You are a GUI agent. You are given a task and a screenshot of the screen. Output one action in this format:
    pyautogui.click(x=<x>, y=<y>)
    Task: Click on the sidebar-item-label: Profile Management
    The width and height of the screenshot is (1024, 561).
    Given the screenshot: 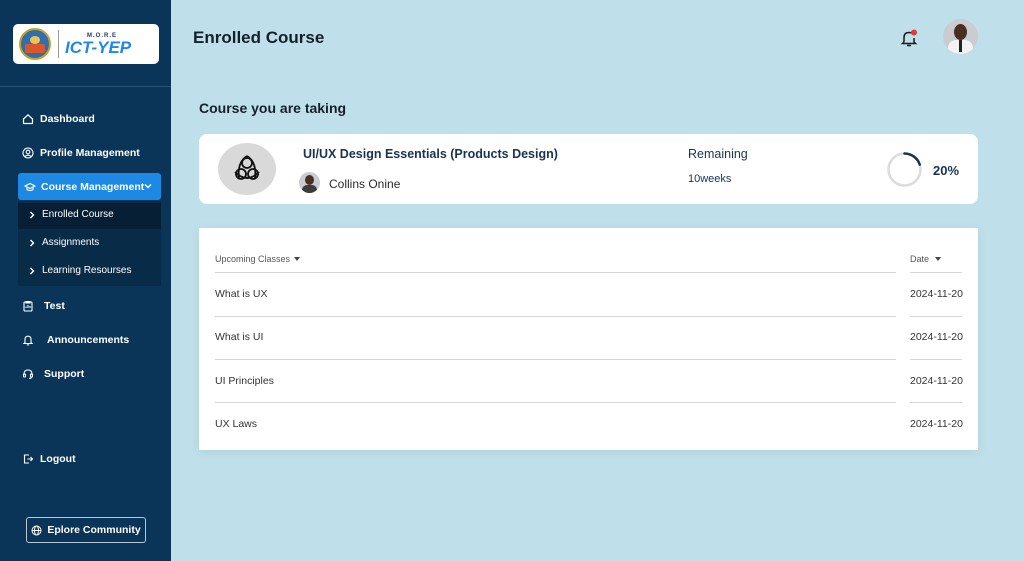 What is the action you would take?
    pyautogui.click(x=90, y=153)
    